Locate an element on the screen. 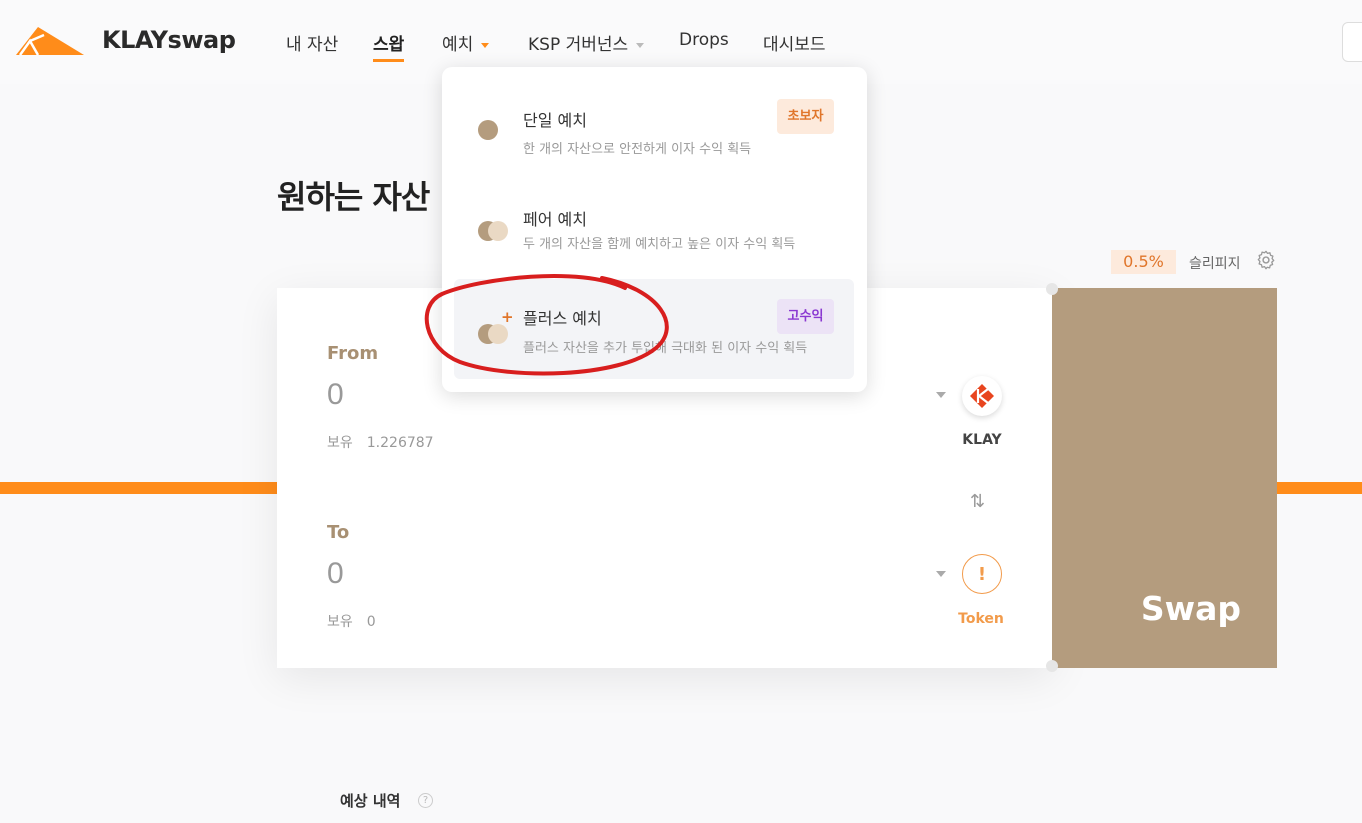 This screenshot has height=823, width=1362. nav-governance-label: KSP 거버넌스 is located at coordinates (578, 45).